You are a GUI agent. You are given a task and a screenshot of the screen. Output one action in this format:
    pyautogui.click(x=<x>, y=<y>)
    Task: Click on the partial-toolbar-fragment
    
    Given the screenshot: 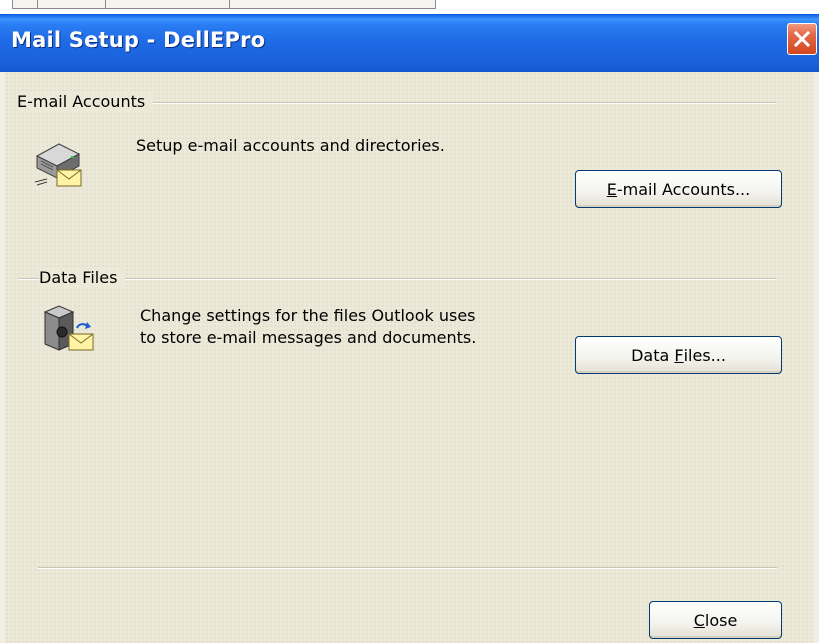 What is the action you would take?
    pyautogui.click(x=224, y=4)
    